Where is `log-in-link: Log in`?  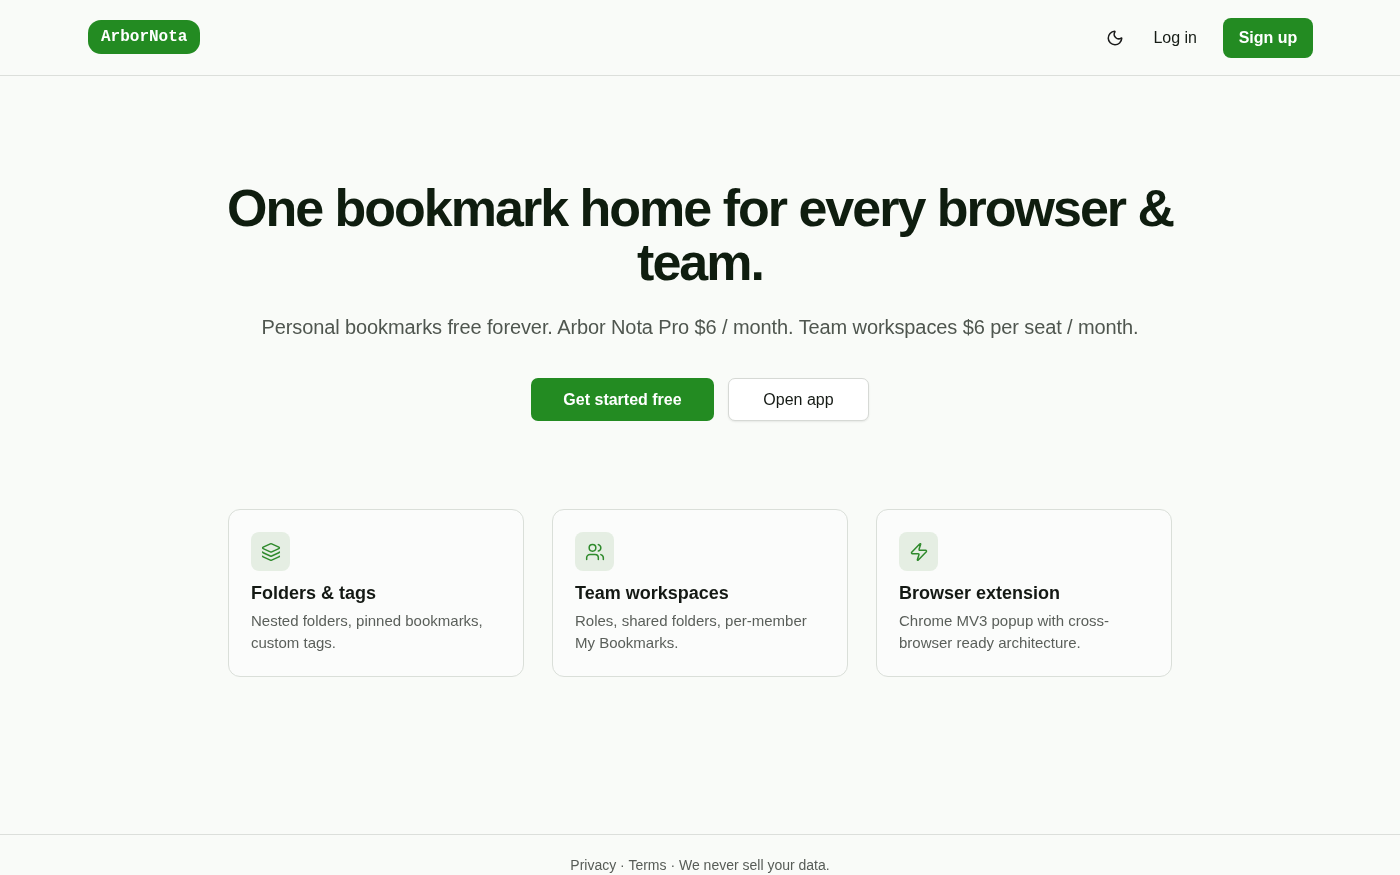 log-in-link: Log in is located at coordinates (1175, 37).